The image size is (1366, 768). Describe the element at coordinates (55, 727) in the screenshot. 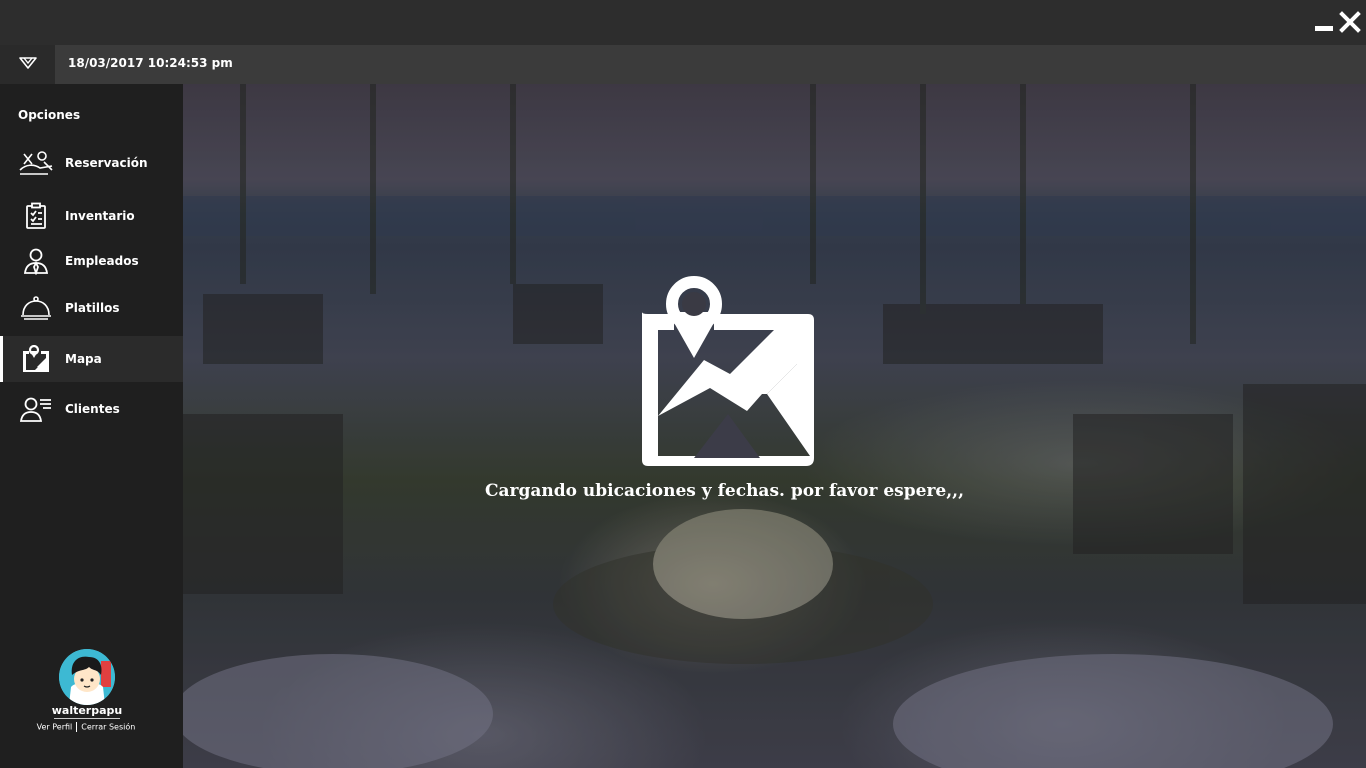

I see `view-profile-link: Ver Perfil` at that location.